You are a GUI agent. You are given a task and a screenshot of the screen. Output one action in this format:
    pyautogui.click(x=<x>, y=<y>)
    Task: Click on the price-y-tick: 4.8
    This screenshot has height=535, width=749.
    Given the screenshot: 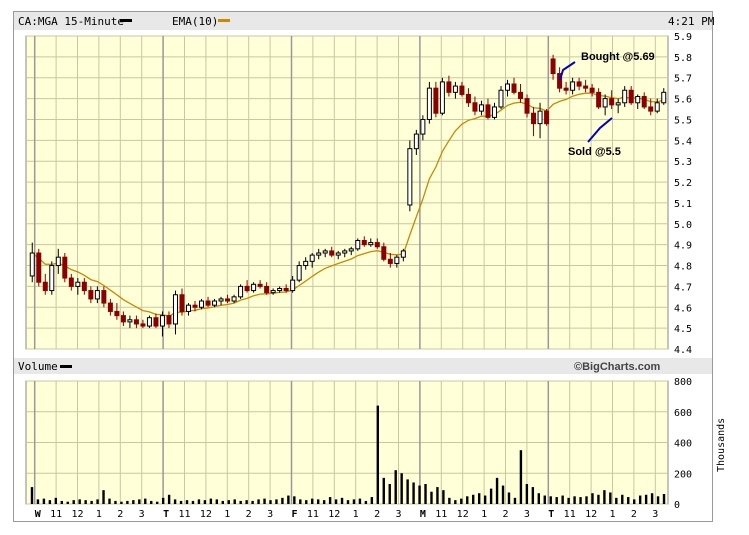 What is the action you would take?
    pyautogui.click(x=683, y=267)
    